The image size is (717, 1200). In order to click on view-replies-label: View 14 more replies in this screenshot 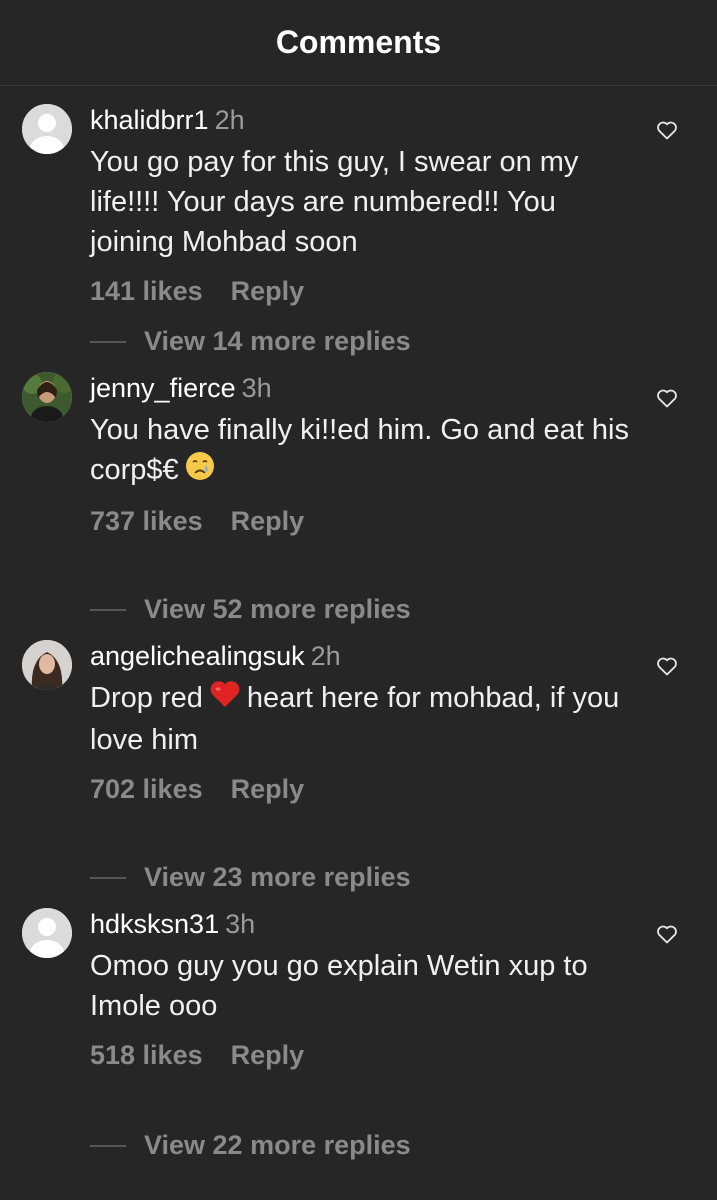, I will do `click(277, 341)`.